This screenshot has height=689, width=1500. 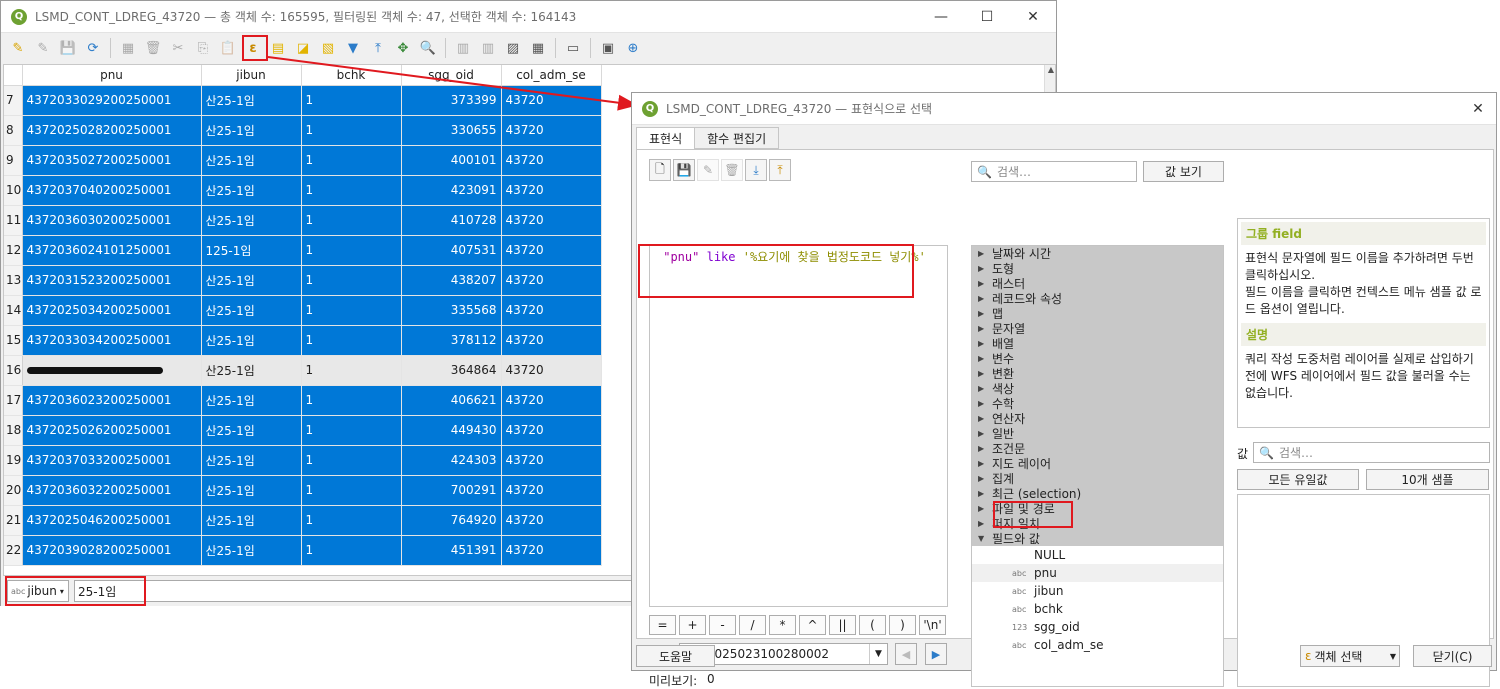 I want to click on select-features-button: ε 객체 선택 ▼, so click(x=1350, y=656).